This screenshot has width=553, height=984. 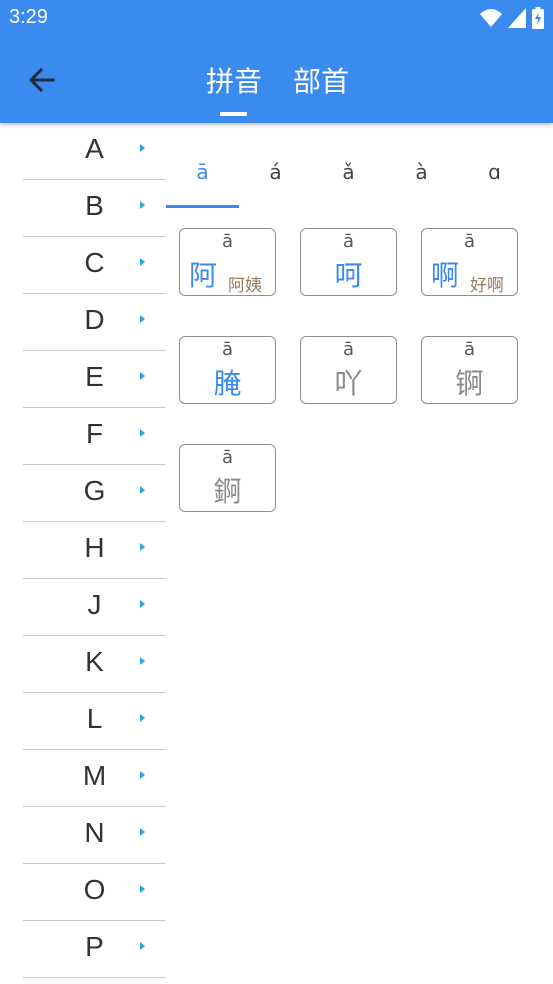 I want to click on status-time: 3:29, so click(x=28, y=17).